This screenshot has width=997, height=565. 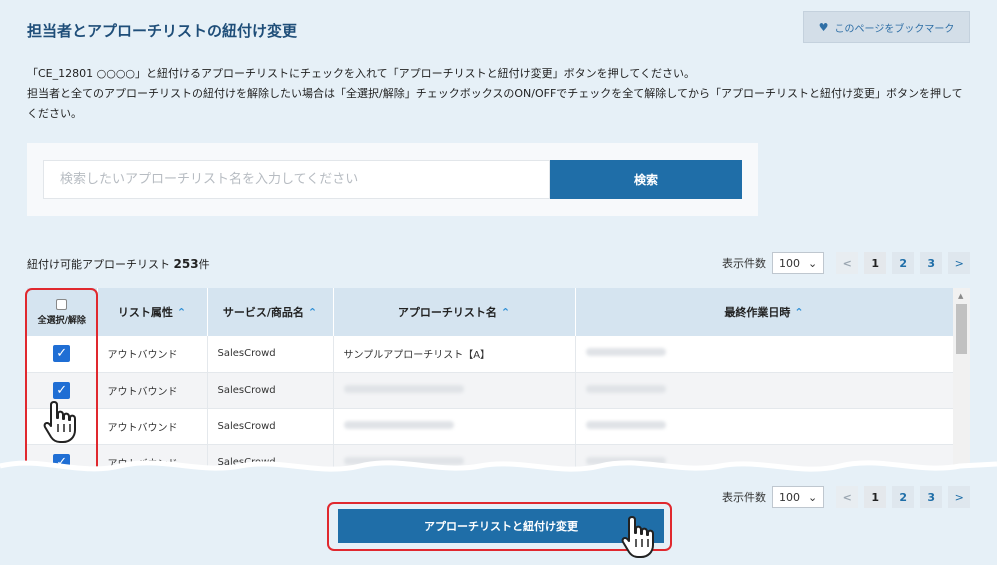 I want to click on list-count-label: 紐付け可能アプローチリスト, so click(x=98, y=264).